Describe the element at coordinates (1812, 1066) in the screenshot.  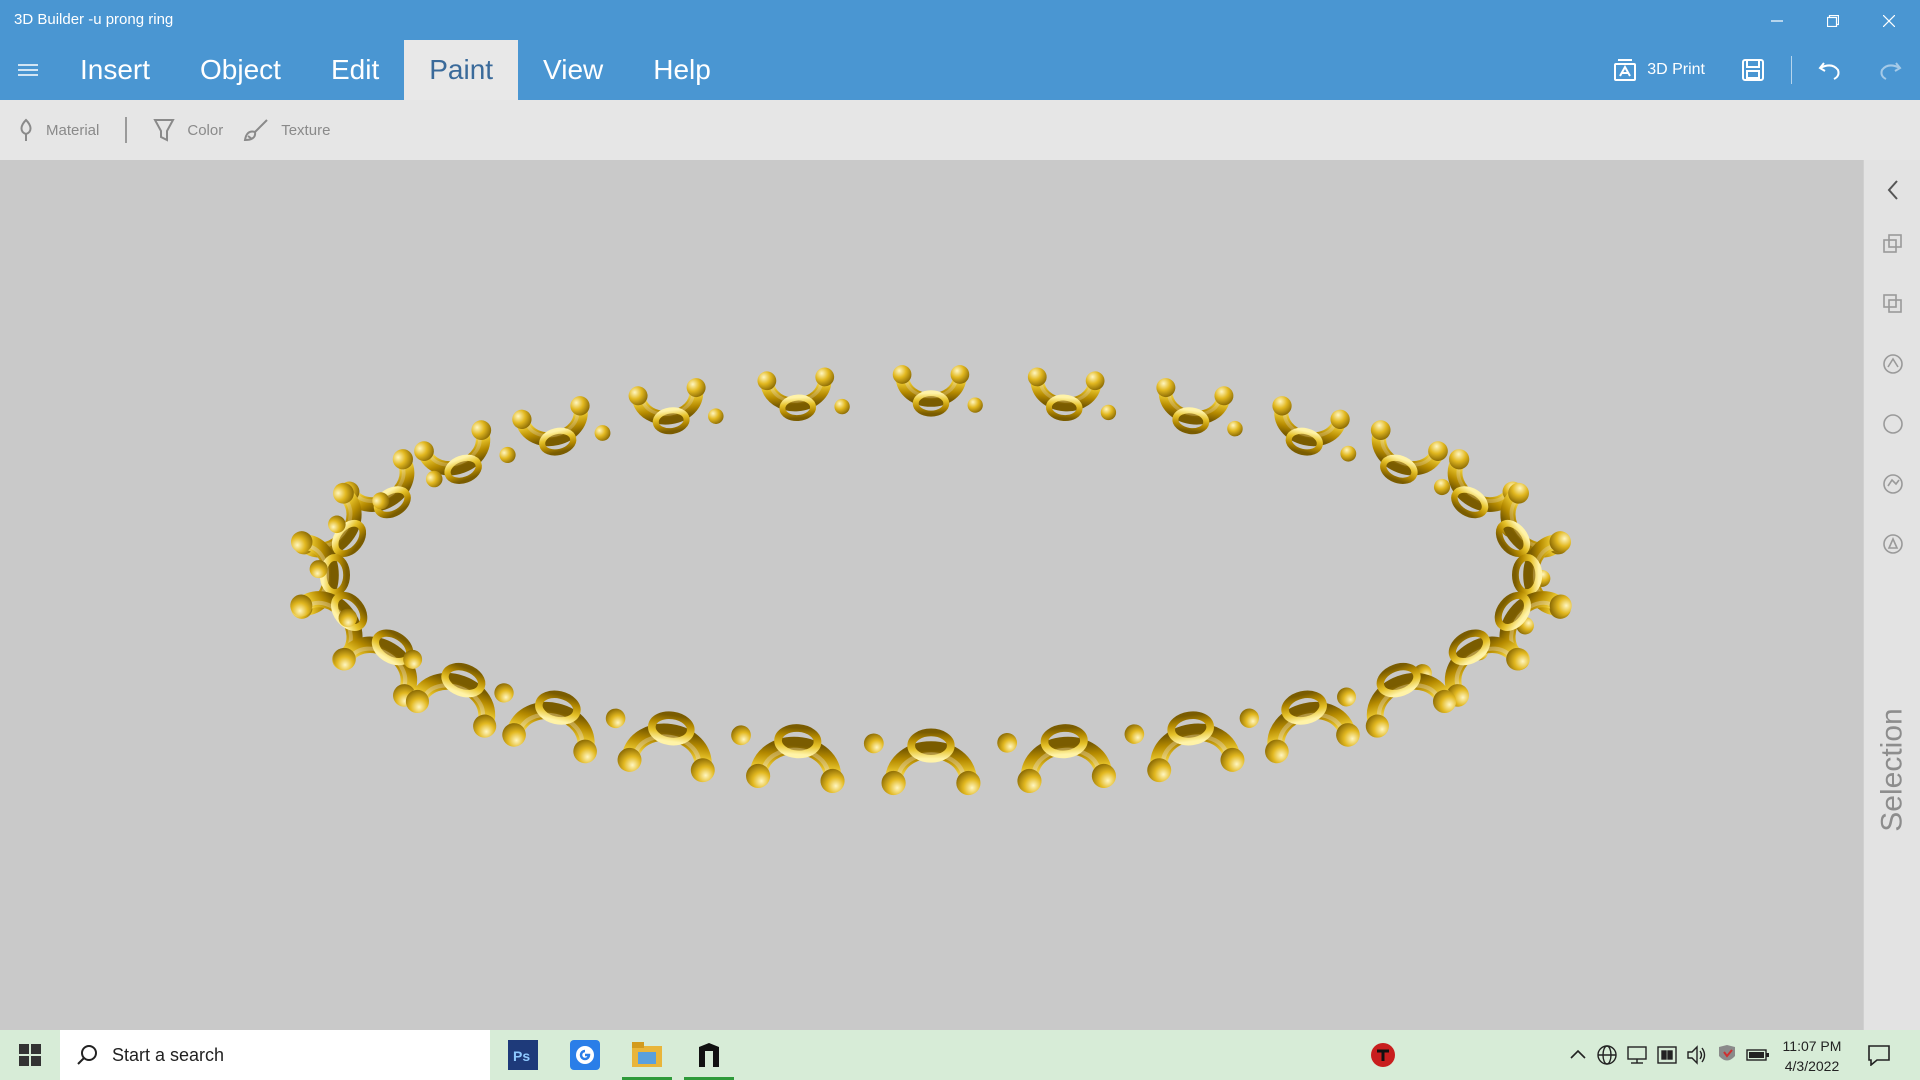
I see `clock-date: 4/3/2022` at that location.